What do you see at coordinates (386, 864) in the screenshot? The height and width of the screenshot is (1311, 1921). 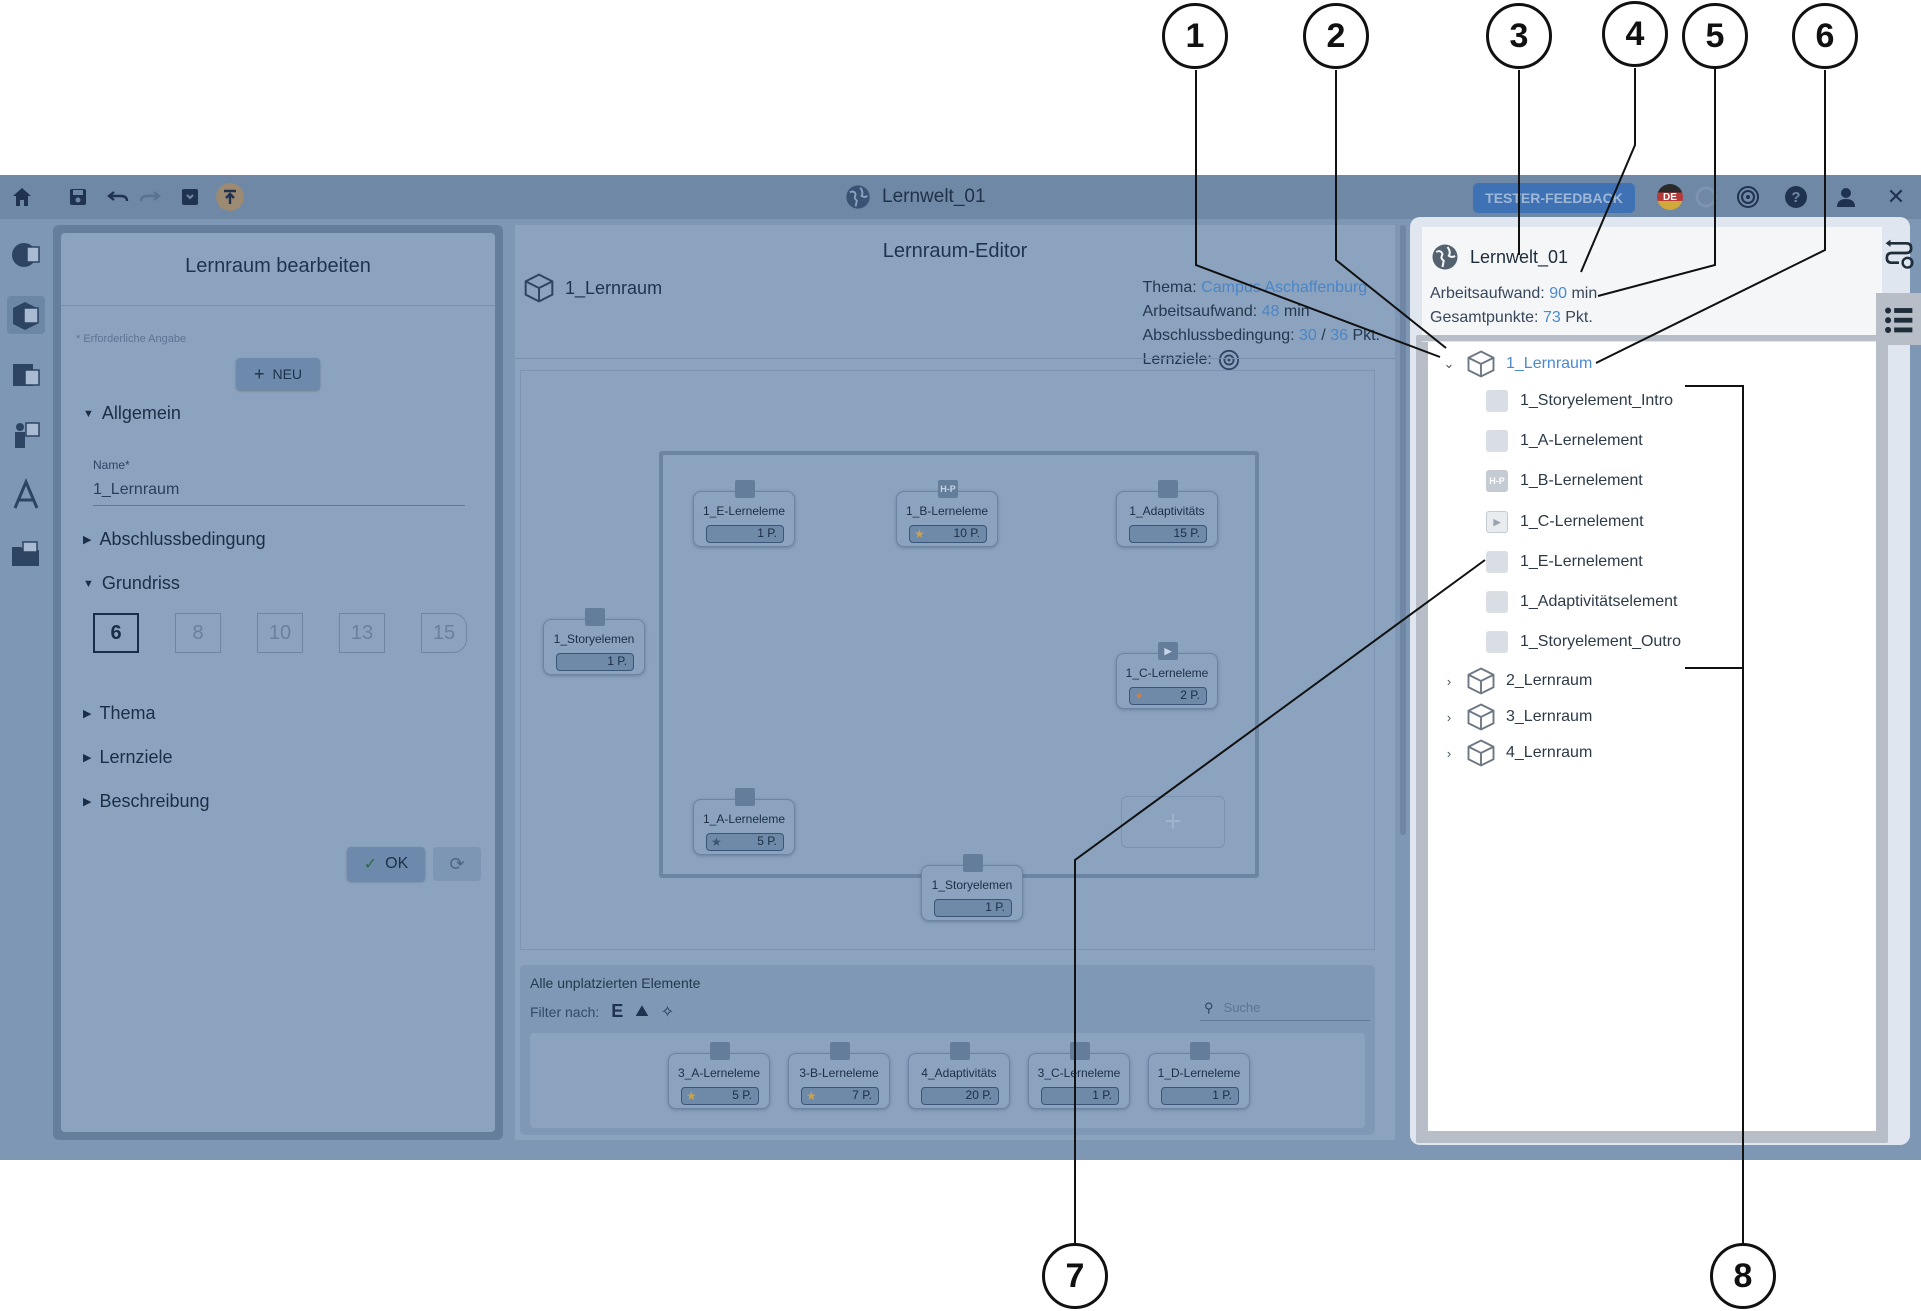 I see `ok-button: ✓ OK` at bounding box center [386, 864].